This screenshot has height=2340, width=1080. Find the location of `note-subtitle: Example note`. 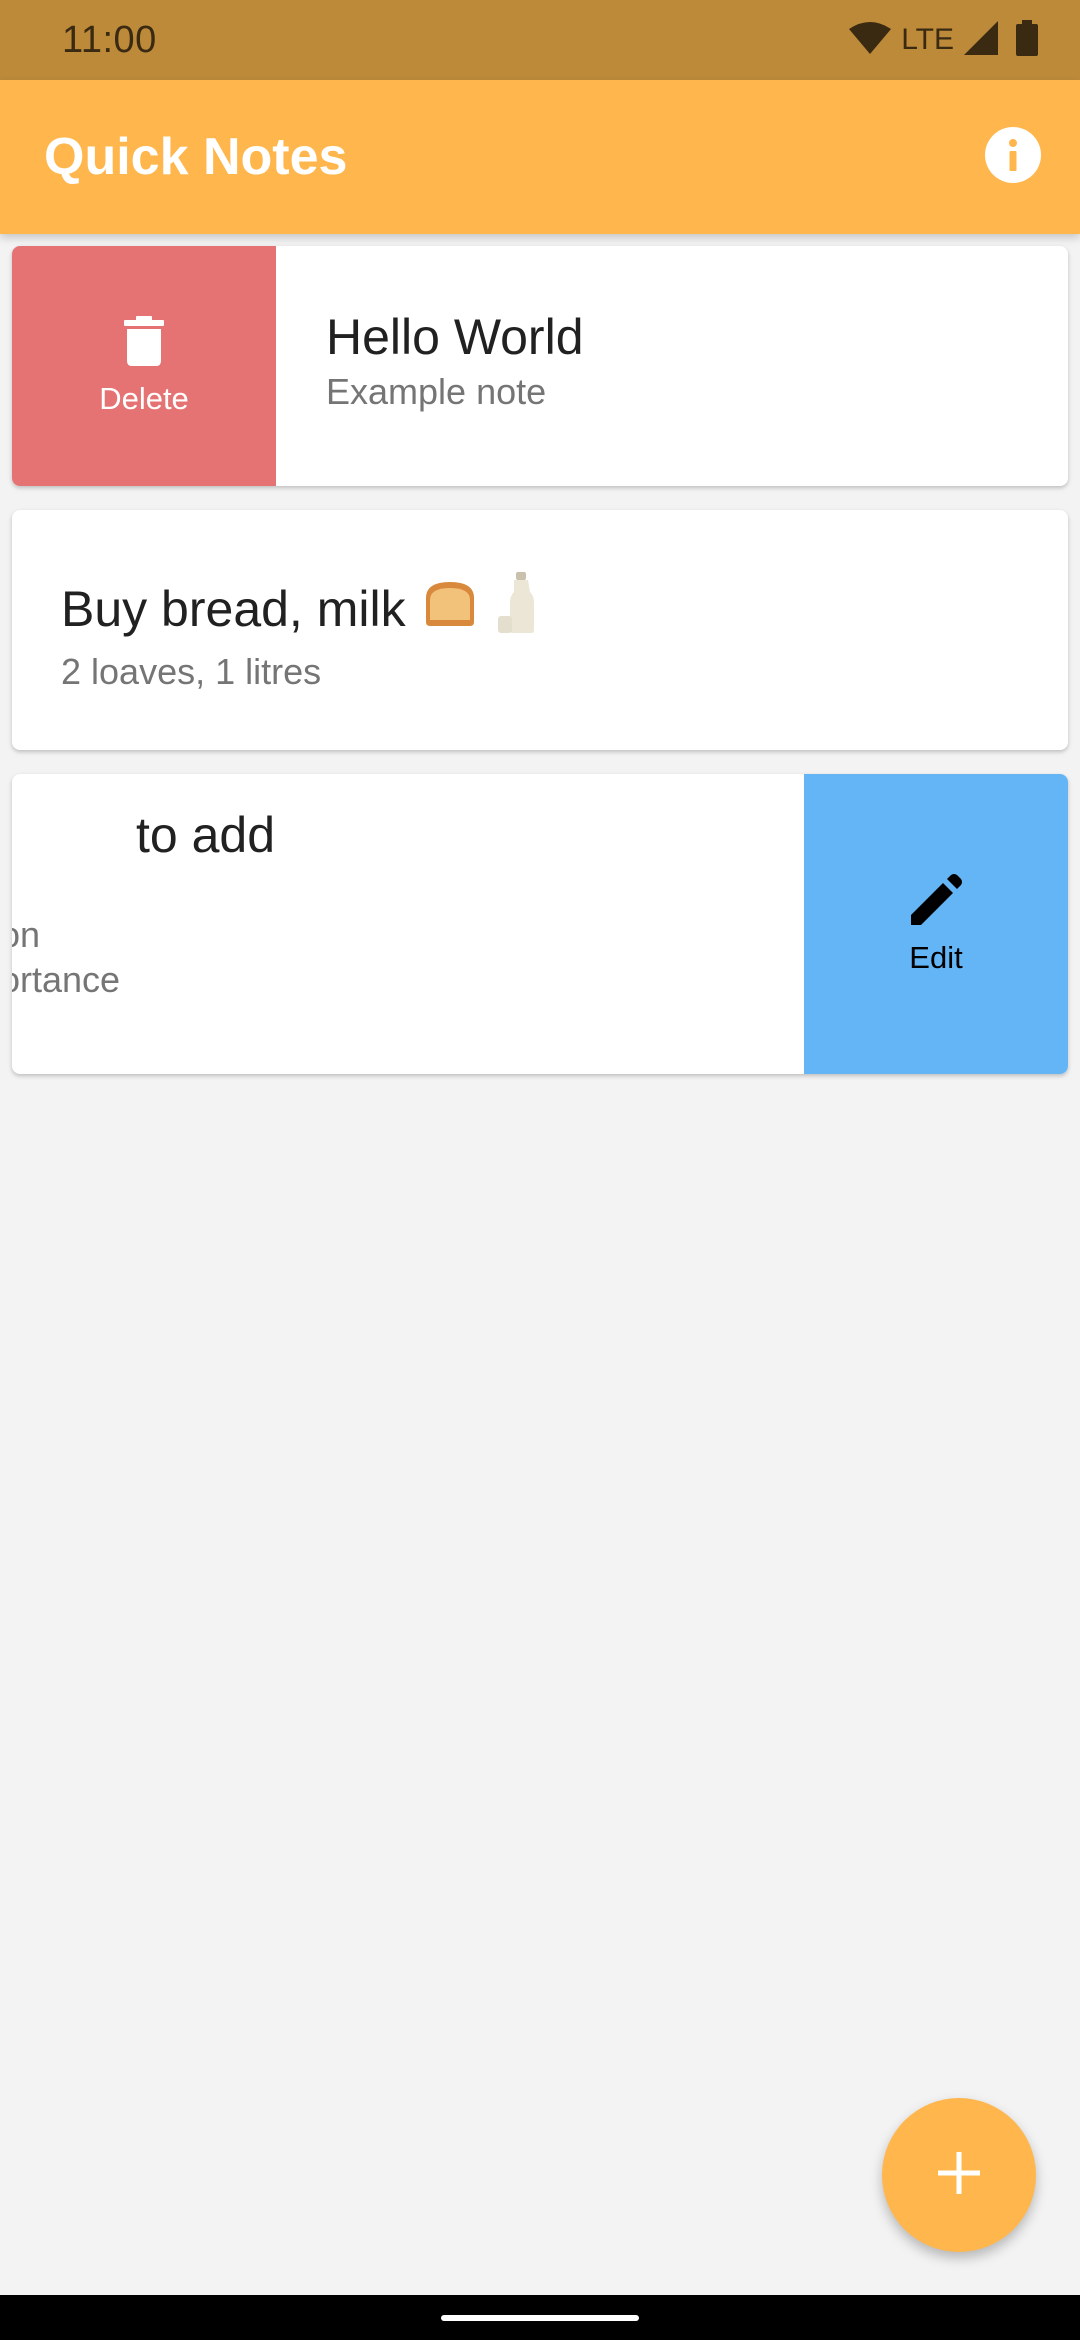

note-subtitle: Example note is located at coordinates (436, 391).